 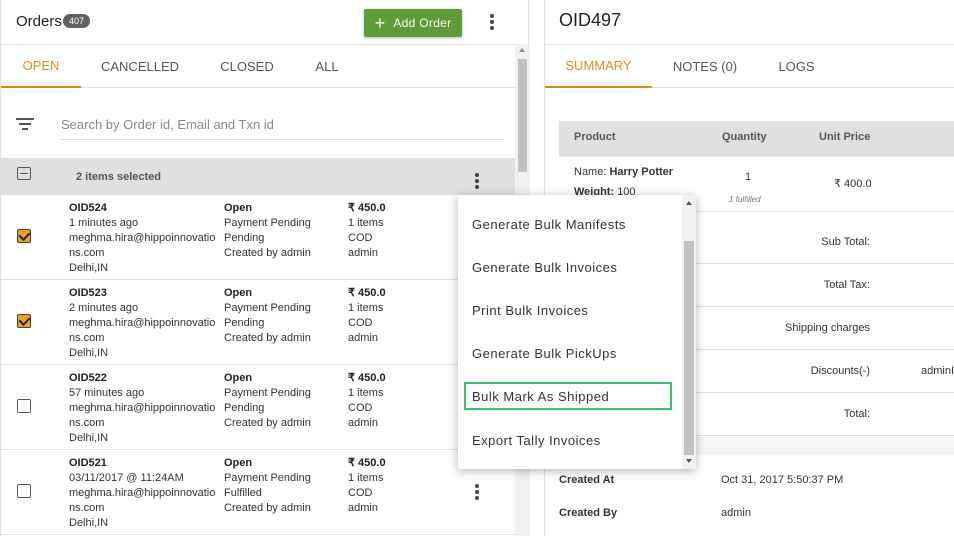 What do you see at coordinates (88, 463) in the screenshot?
I see `order-id: OID521` at bounding box center [88, 463].